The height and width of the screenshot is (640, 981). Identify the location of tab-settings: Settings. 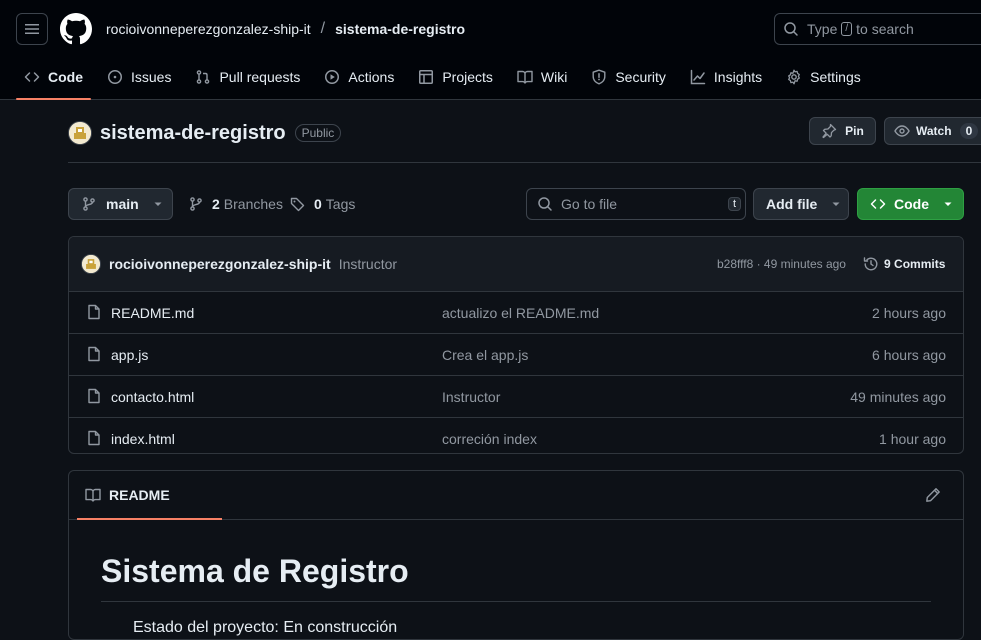
(823, 77).